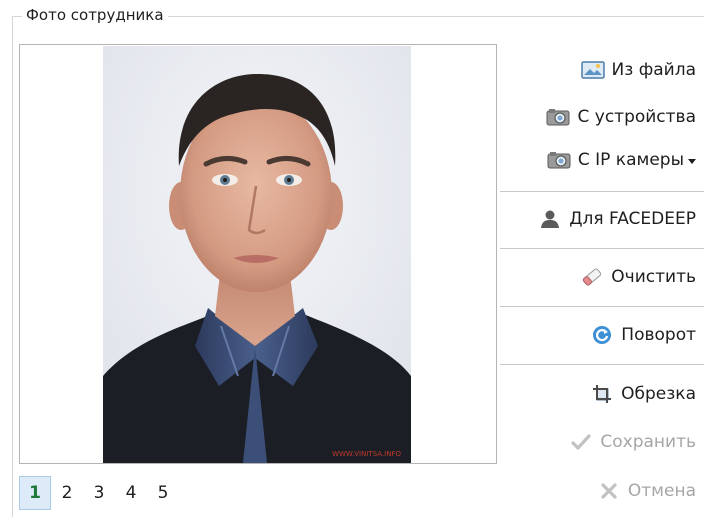  Describe the element at coordinates (35, 493) in the screenshot. I see `page-1: 1` at that location.